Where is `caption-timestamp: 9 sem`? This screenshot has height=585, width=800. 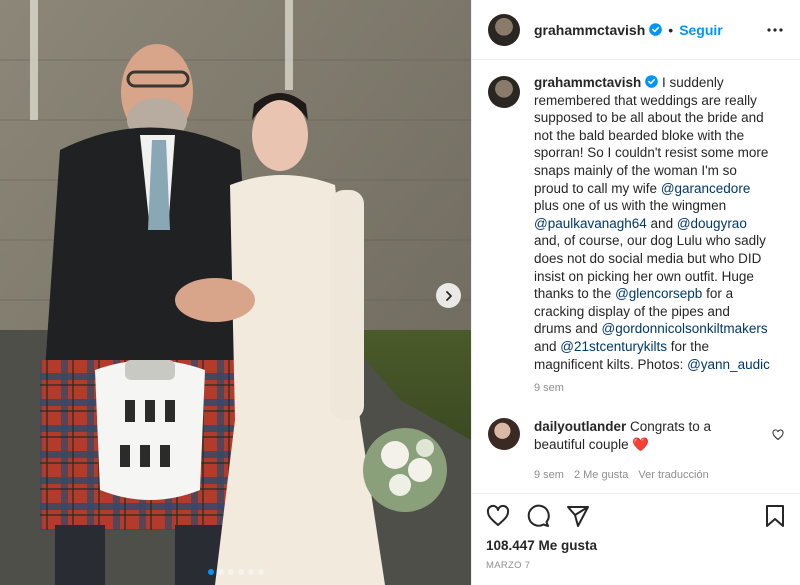
caption-timestamp: 9 sem is located at coordinates (659, 388).